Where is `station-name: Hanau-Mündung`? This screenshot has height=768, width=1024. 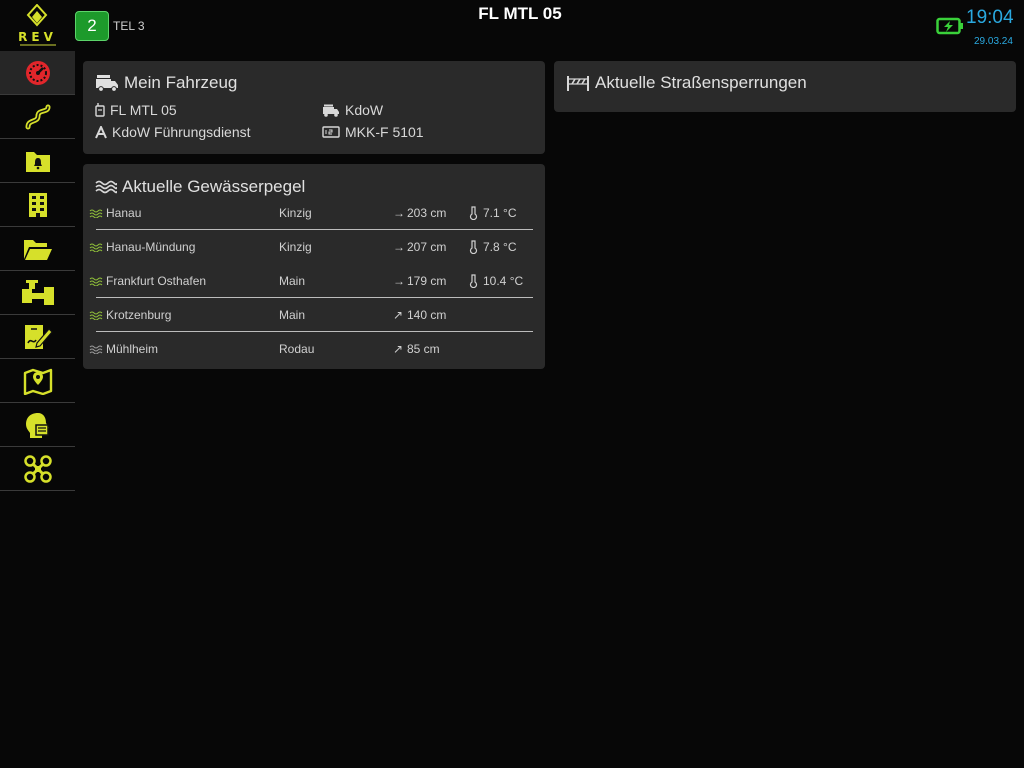
station-name: Hanau-Mündung is located at coordinates (151, 247).